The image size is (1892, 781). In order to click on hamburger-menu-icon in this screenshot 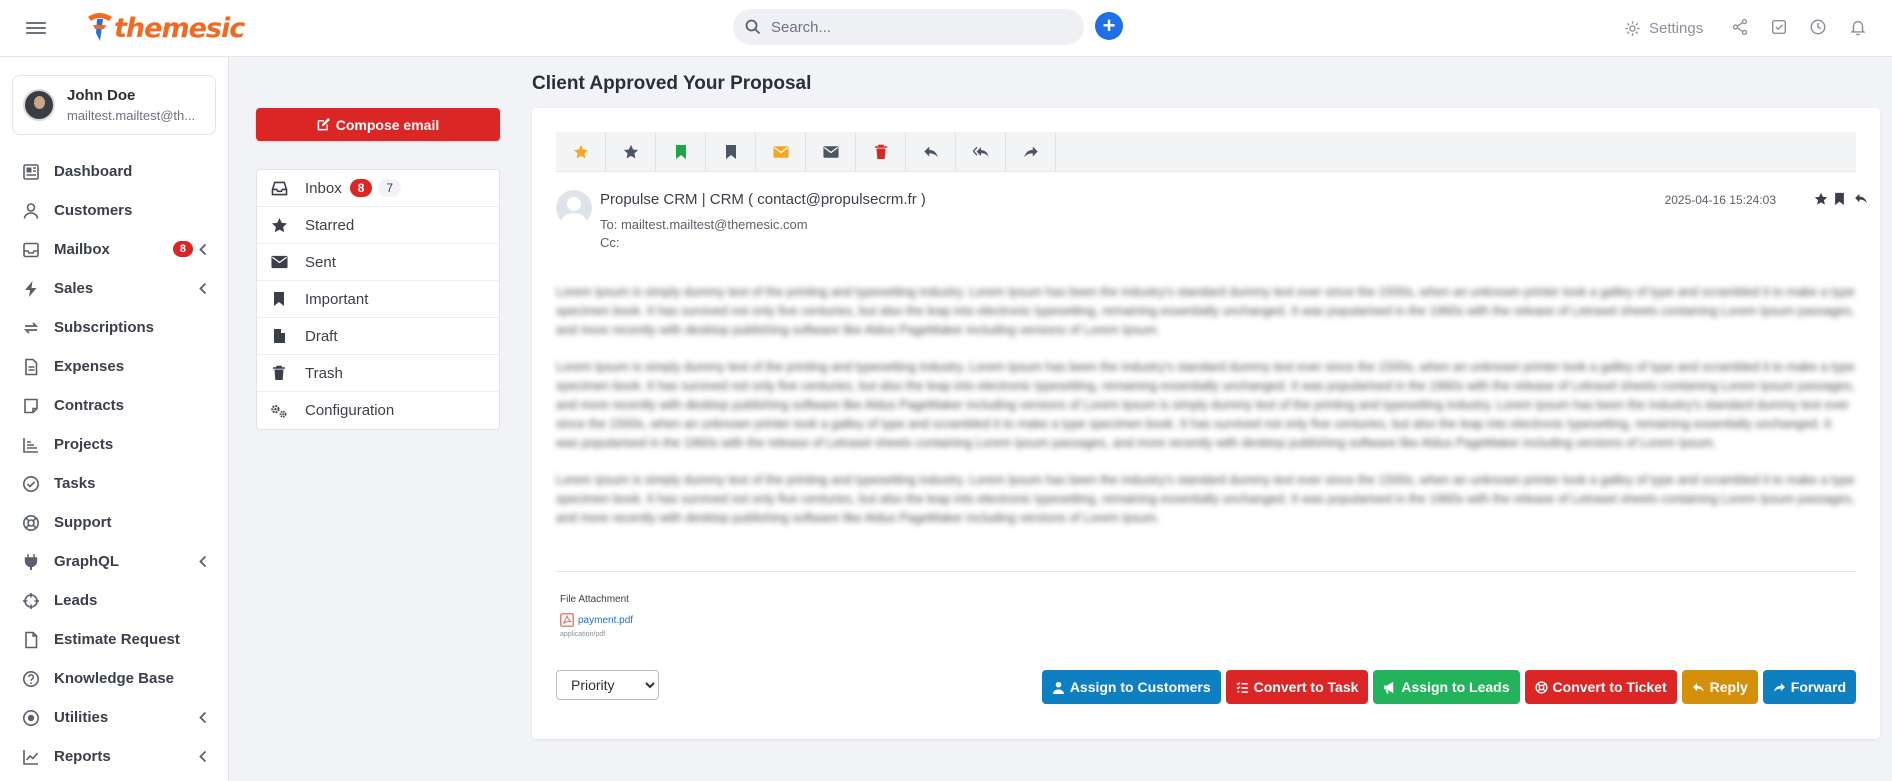, I will do `click(36, 28)`.